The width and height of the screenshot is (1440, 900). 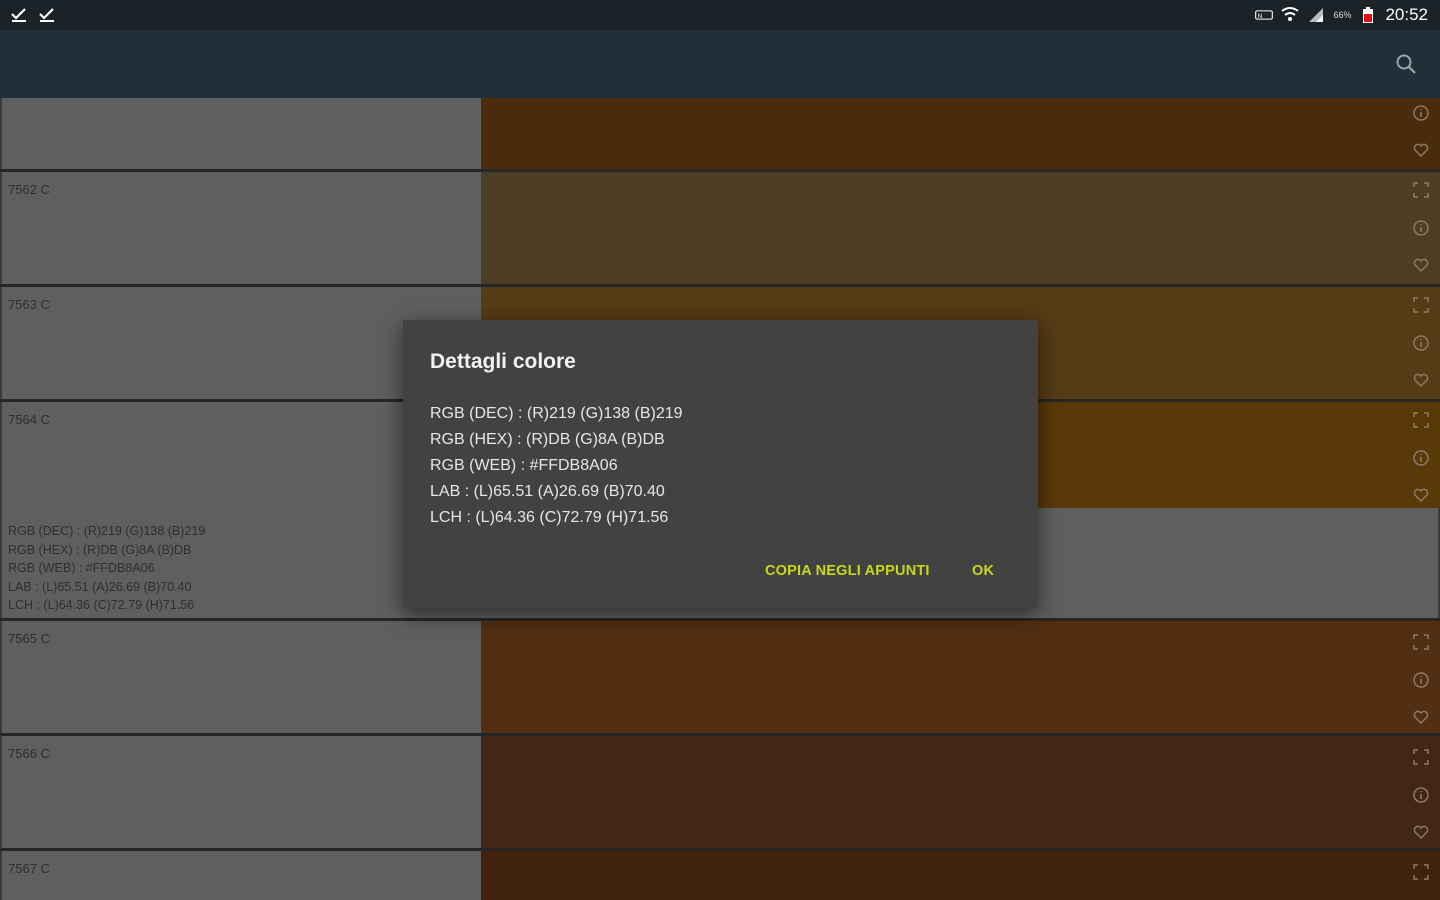 I want to click on dialog-rgb-web: RGB (WEB) : #FFDB8A06, so click(x=524, y=465).